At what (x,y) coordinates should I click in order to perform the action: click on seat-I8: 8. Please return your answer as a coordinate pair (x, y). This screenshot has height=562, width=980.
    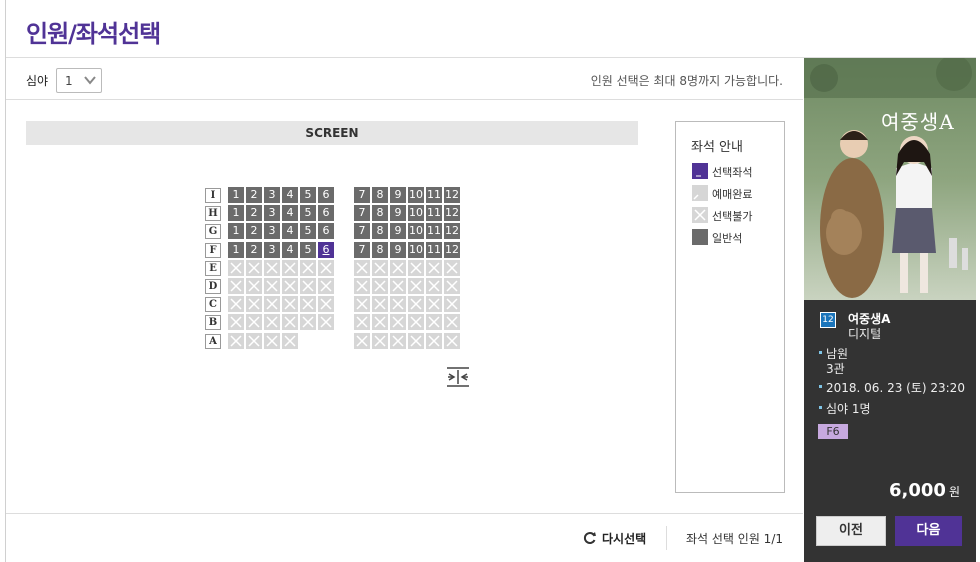
    Looking at the image, I should click on (380, 195).